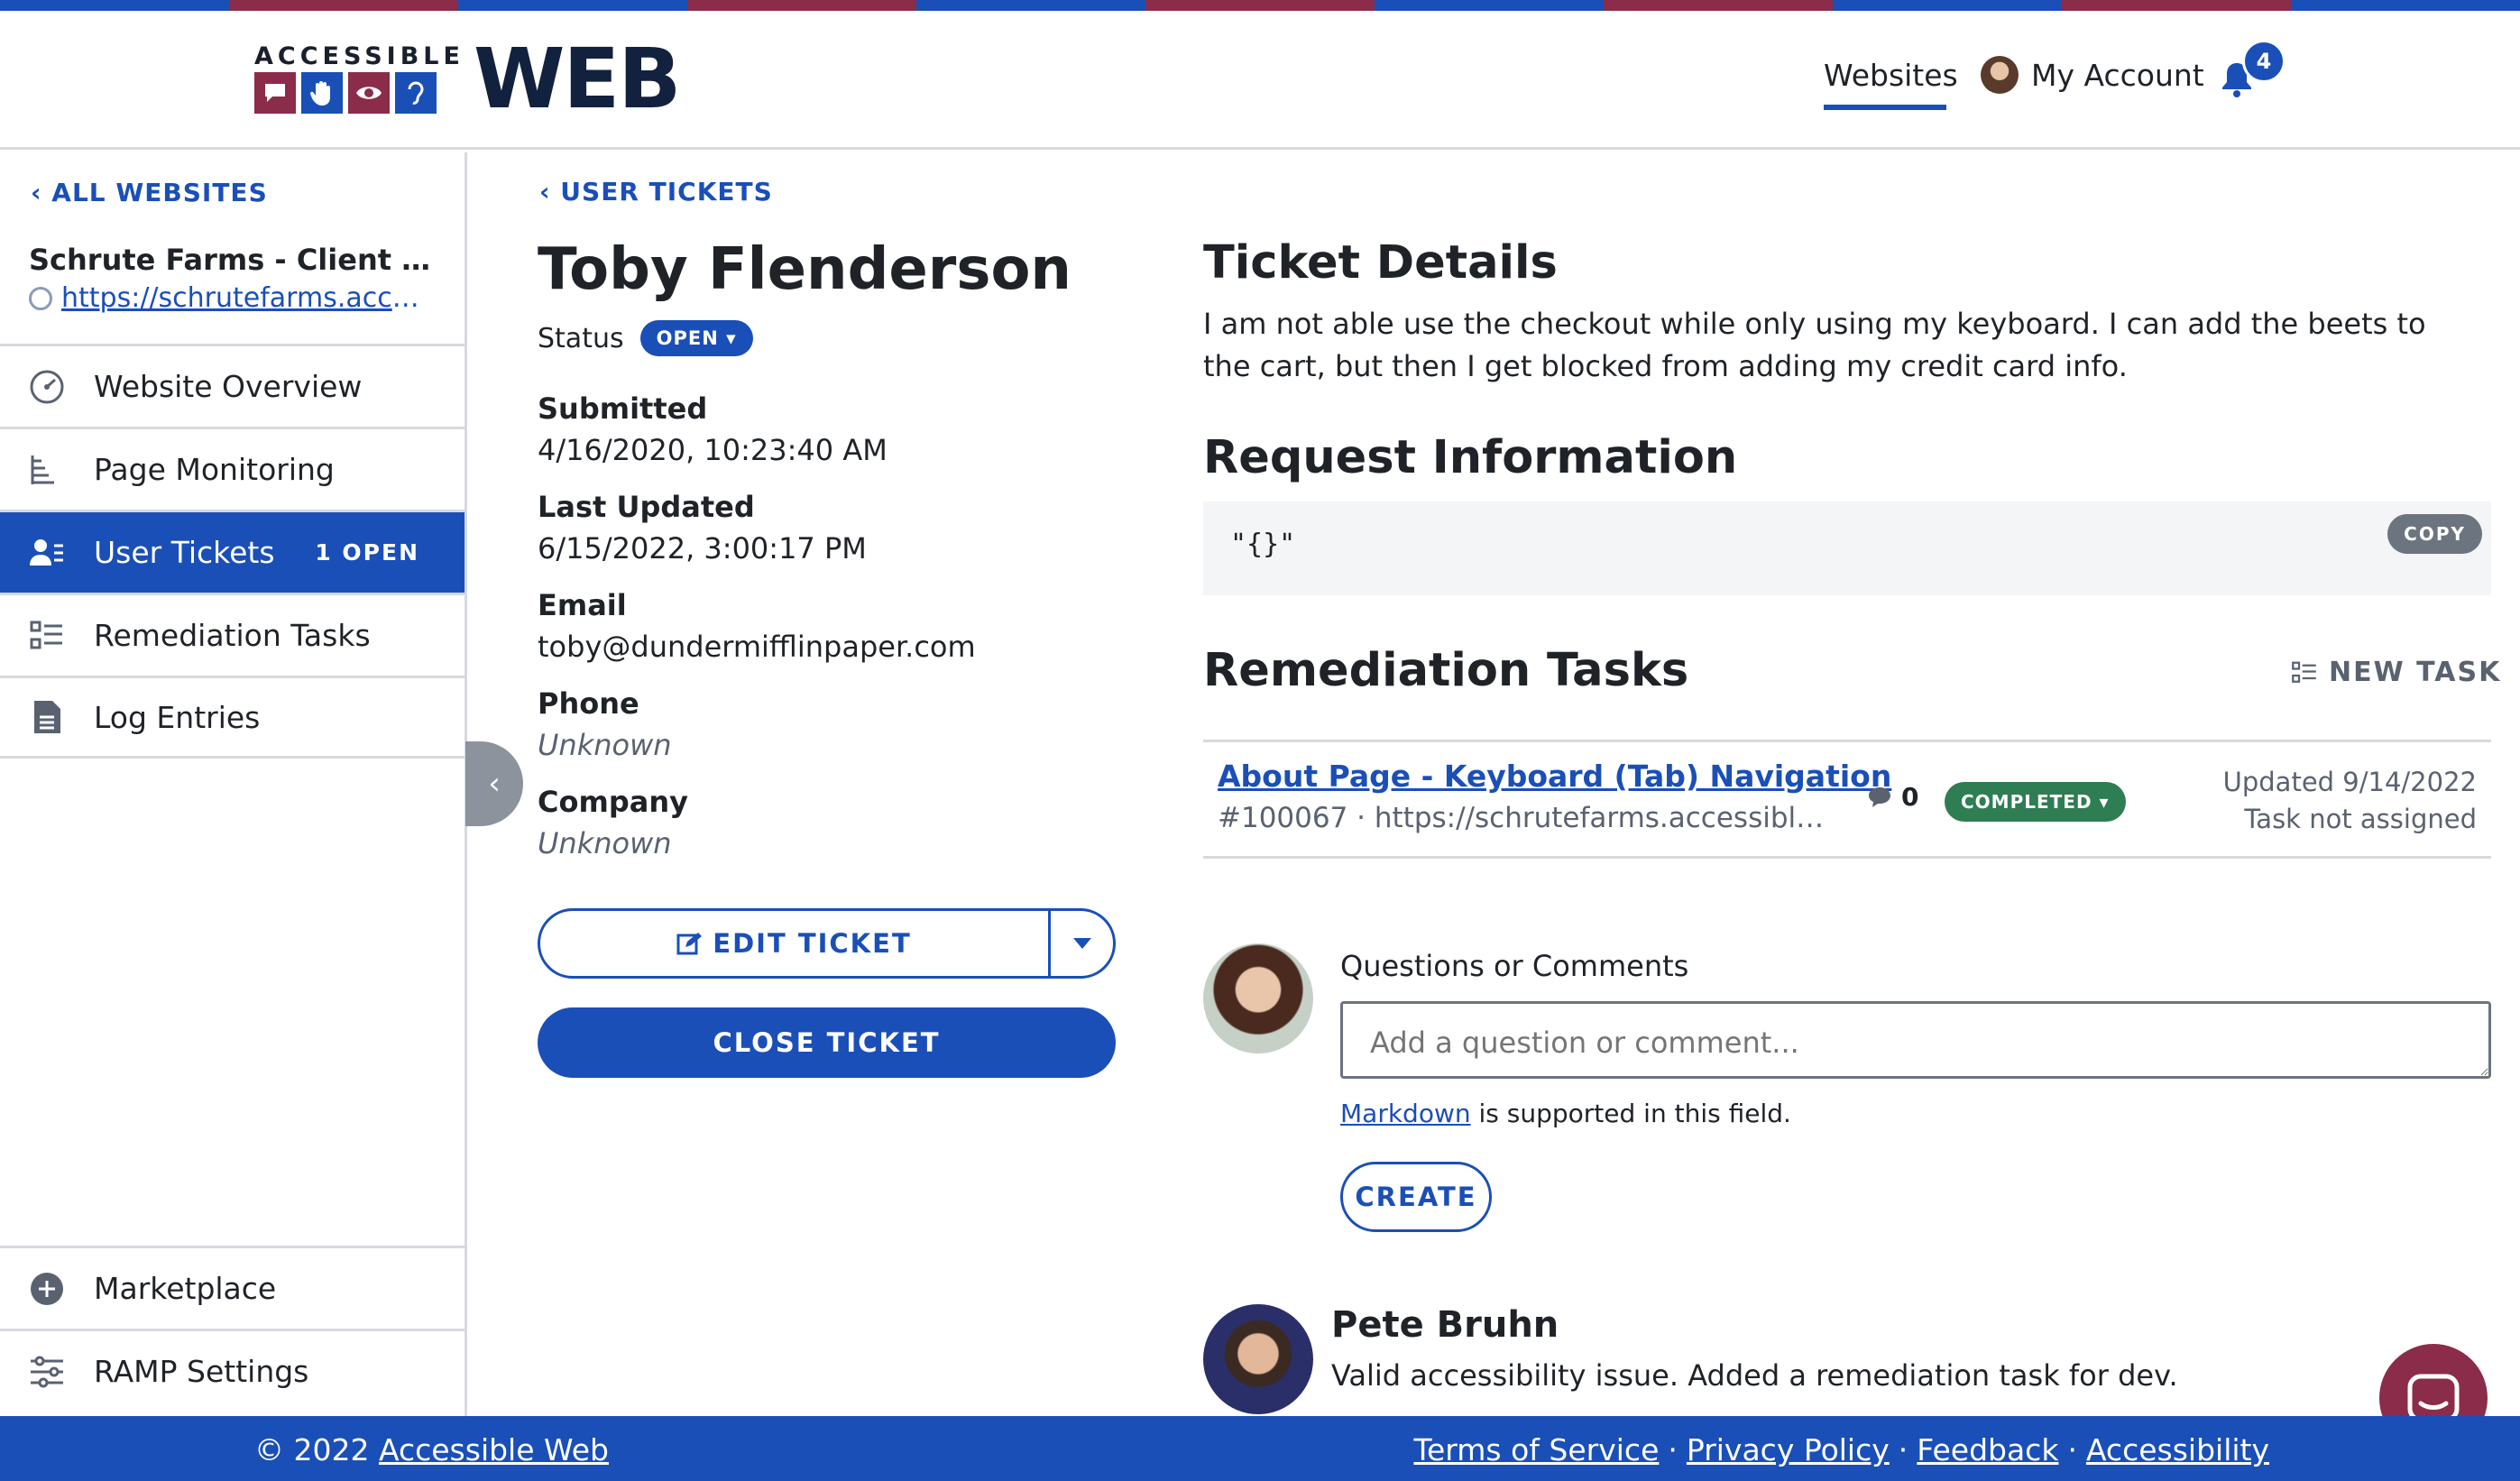  I want to click on edit-ticket-dropdown-toggle, so click(1080, 943).